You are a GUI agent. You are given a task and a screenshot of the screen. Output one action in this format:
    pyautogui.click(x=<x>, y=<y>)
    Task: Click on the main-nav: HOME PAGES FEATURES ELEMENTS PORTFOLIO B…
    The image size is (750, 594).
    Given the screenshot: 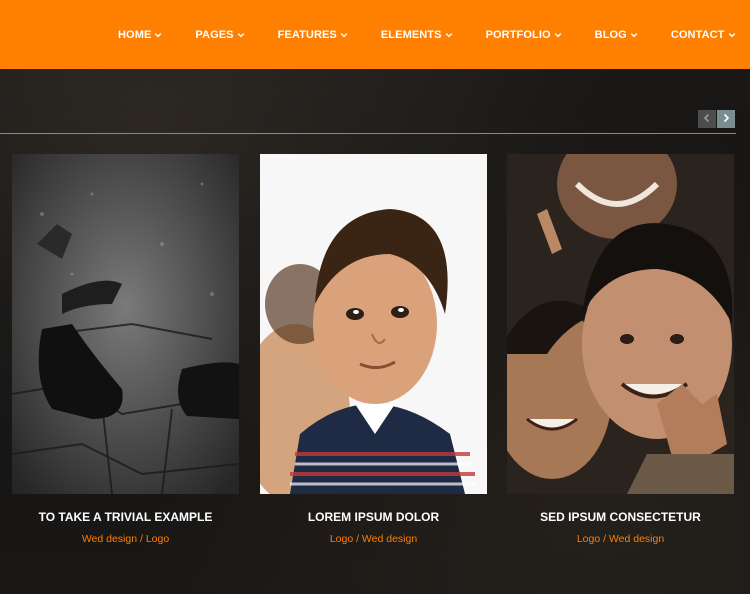 What is the action you would take?
    pyautogui.click(x=427, y=34)
    